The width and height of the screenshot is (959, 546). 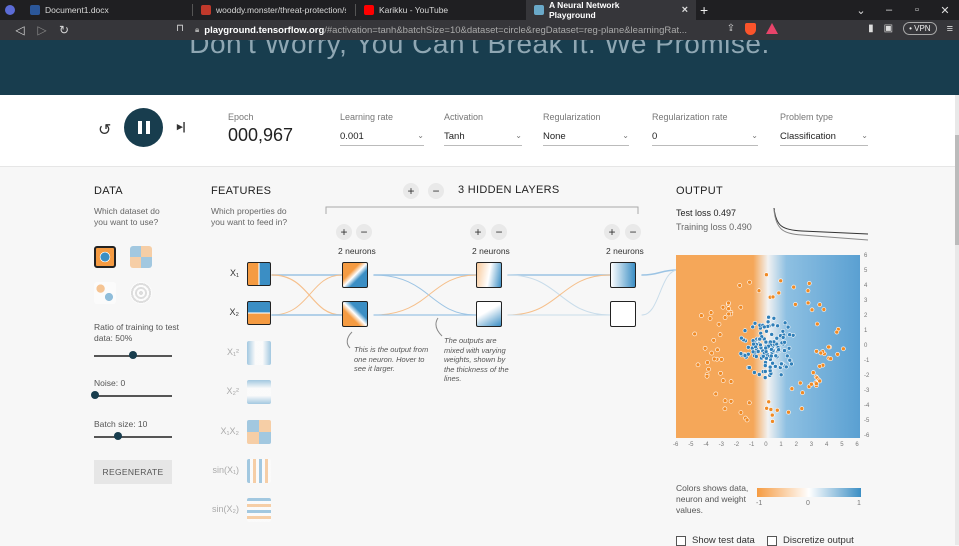 What do you see at coordinates (382, 138) in the screenshot?
I see `learning-rate-select: 0.001 ⌄` at bounding box center [382, 138].